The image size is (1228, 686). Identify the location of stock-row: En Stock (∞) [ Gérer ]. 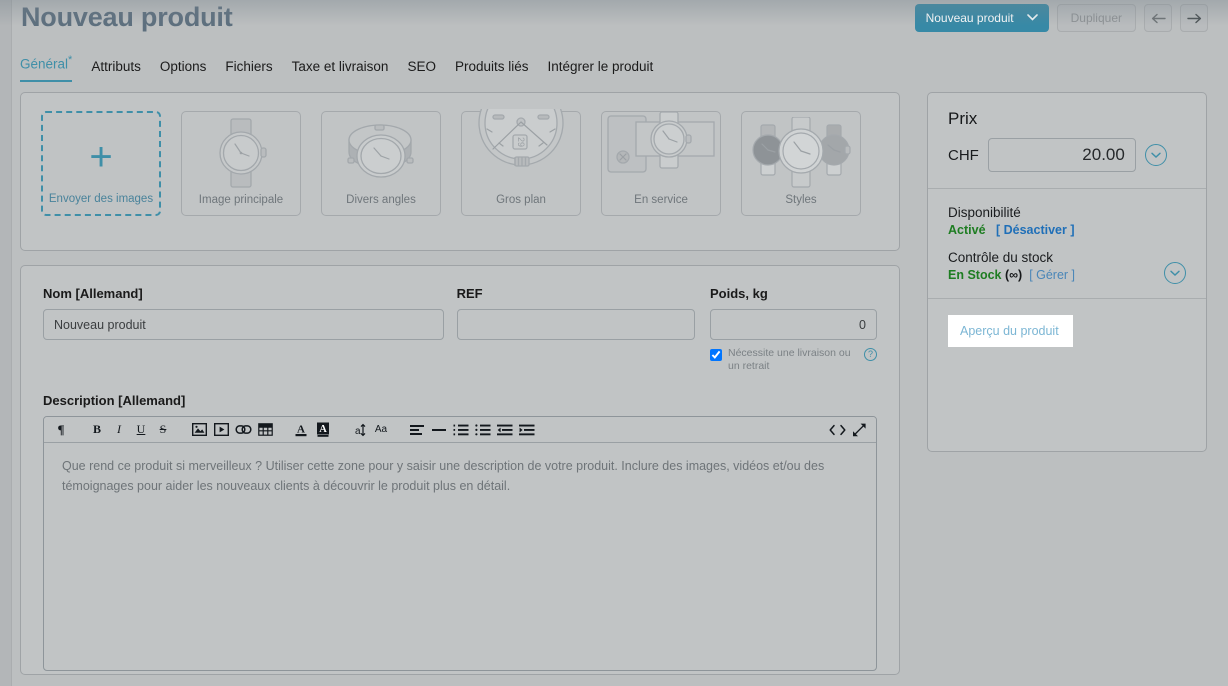
(1067, 275).